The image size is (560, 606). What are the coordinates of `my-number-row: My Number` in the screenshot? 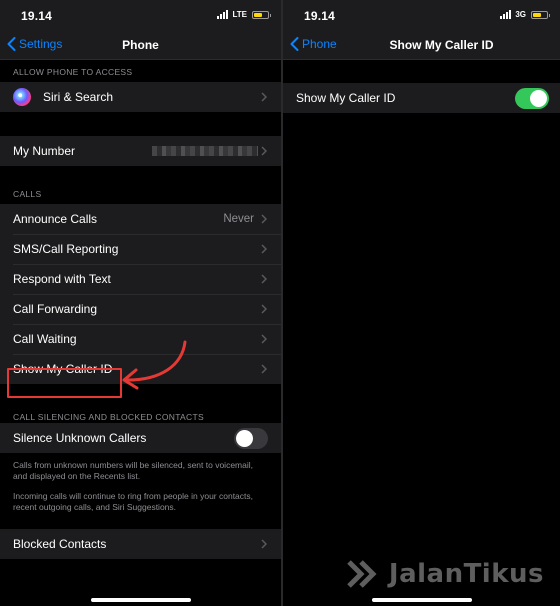 It's located at (140, 151).